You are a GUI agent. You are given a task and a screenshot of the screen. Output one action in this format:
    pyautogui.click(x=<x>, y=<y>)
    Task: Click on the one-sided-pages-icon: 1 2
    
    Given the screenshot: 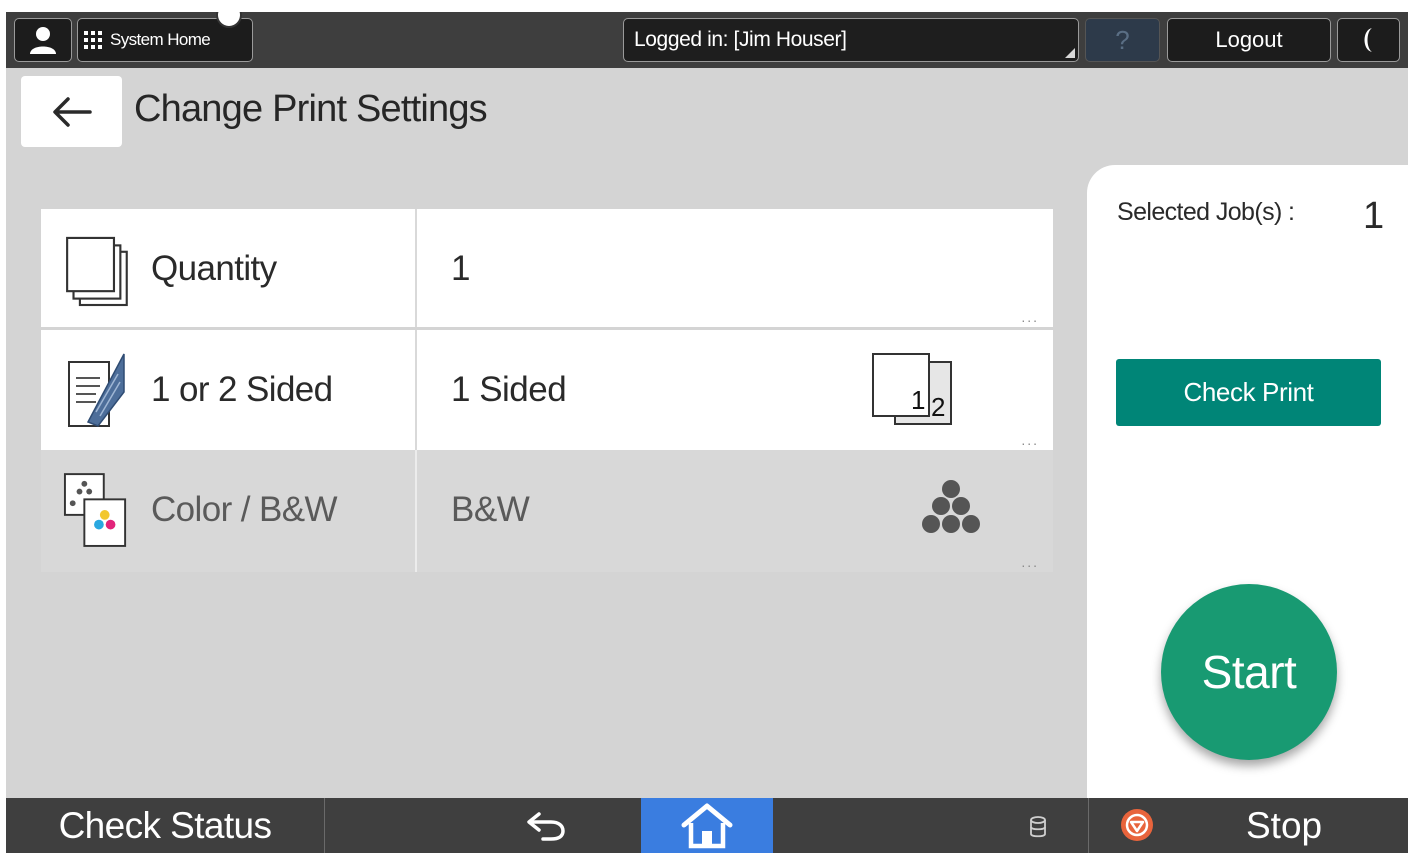 What is the action you would take?
    pyautogui.click(x=912, y=389)
    